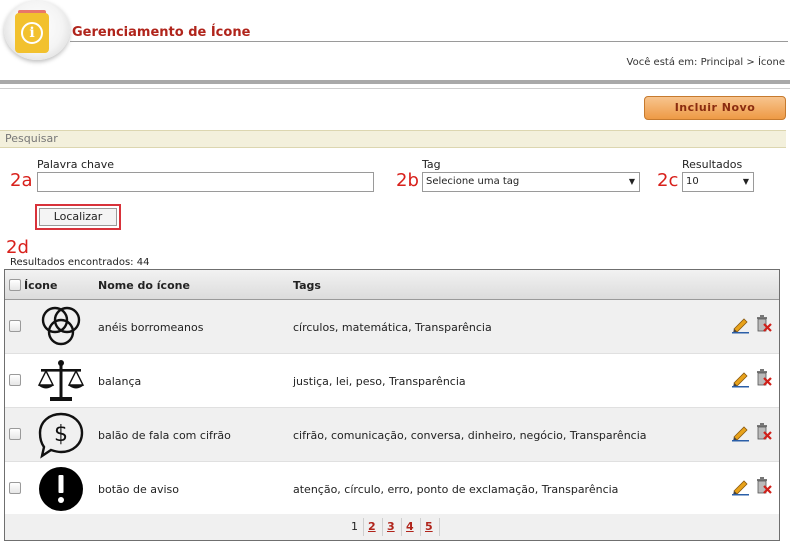  Describe the element at coordinates (75, 164) in the screenshot. I see `keyword-label: Palavra chave` at that location.